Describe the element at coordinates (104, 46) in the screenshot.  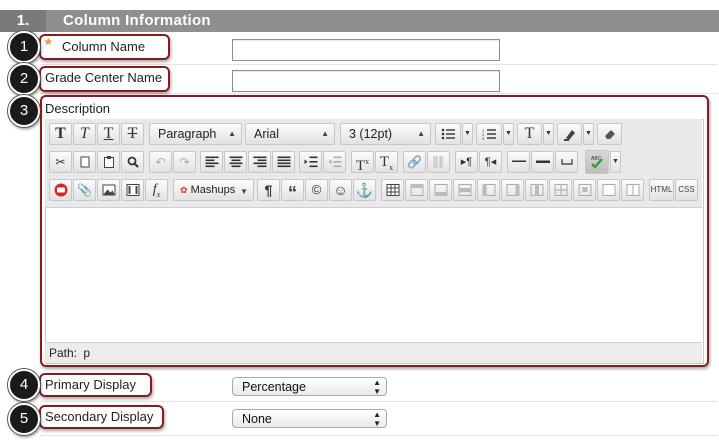
I see `column-name-label: Column Name` at that location.